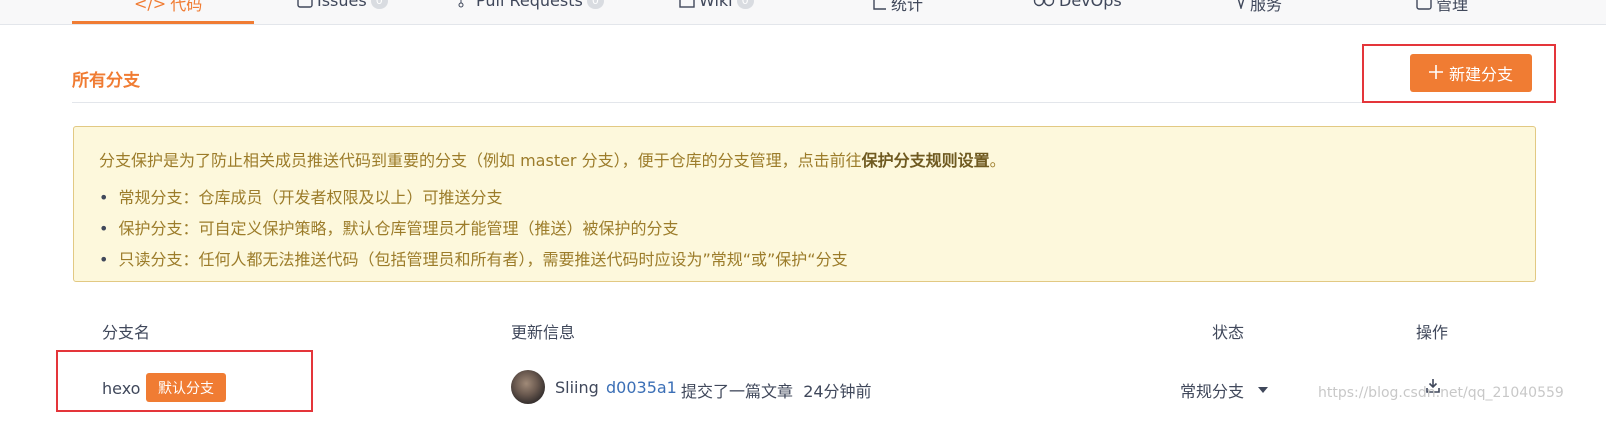 This screenshot has width=1606, height=423. What do you see at coordinates (804, 102) in the screenshot?
I see `header-divider` at bounding box center [804, 102].